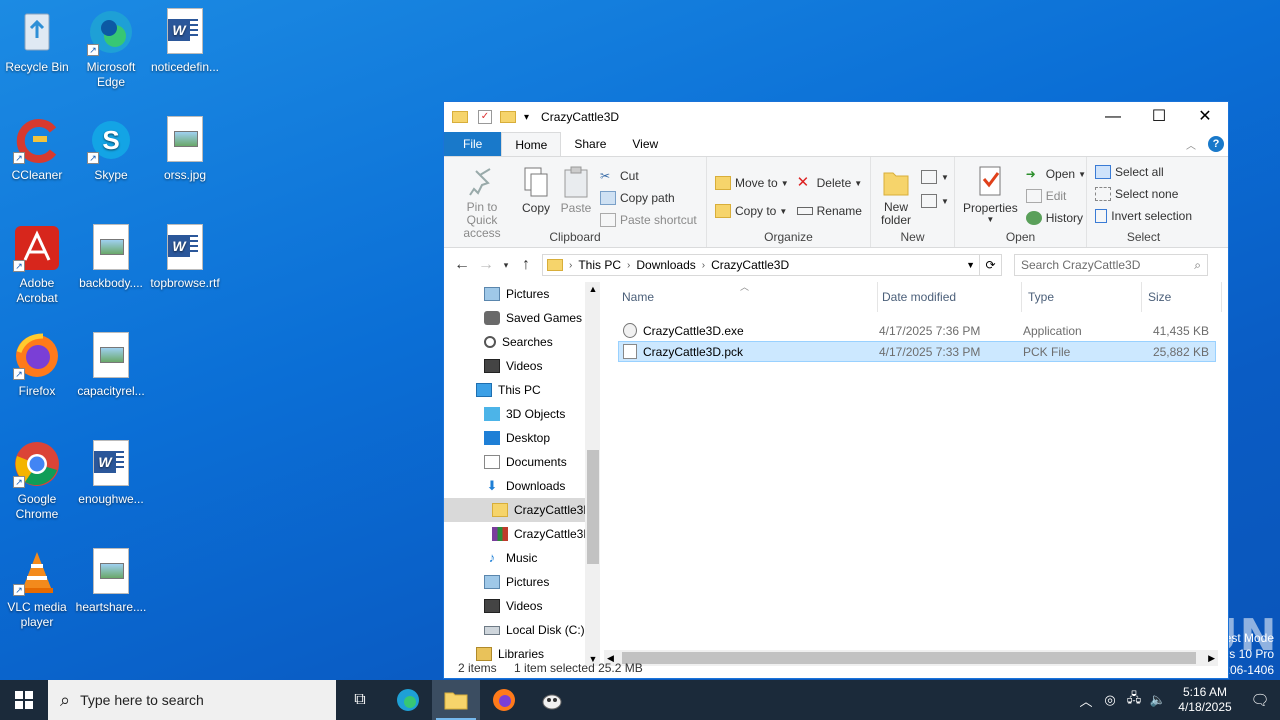 This screenshot has width=1280, height=720. What do you see at coordinates (752, 211) in the screenshot?
I see `copy-to-button: Copy to ▼` at bounding box center [752, 211].